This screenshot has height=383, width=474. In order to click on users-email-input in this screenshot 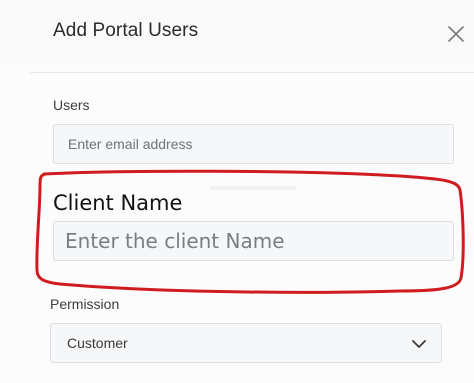, I will do `click(253, 144)`.